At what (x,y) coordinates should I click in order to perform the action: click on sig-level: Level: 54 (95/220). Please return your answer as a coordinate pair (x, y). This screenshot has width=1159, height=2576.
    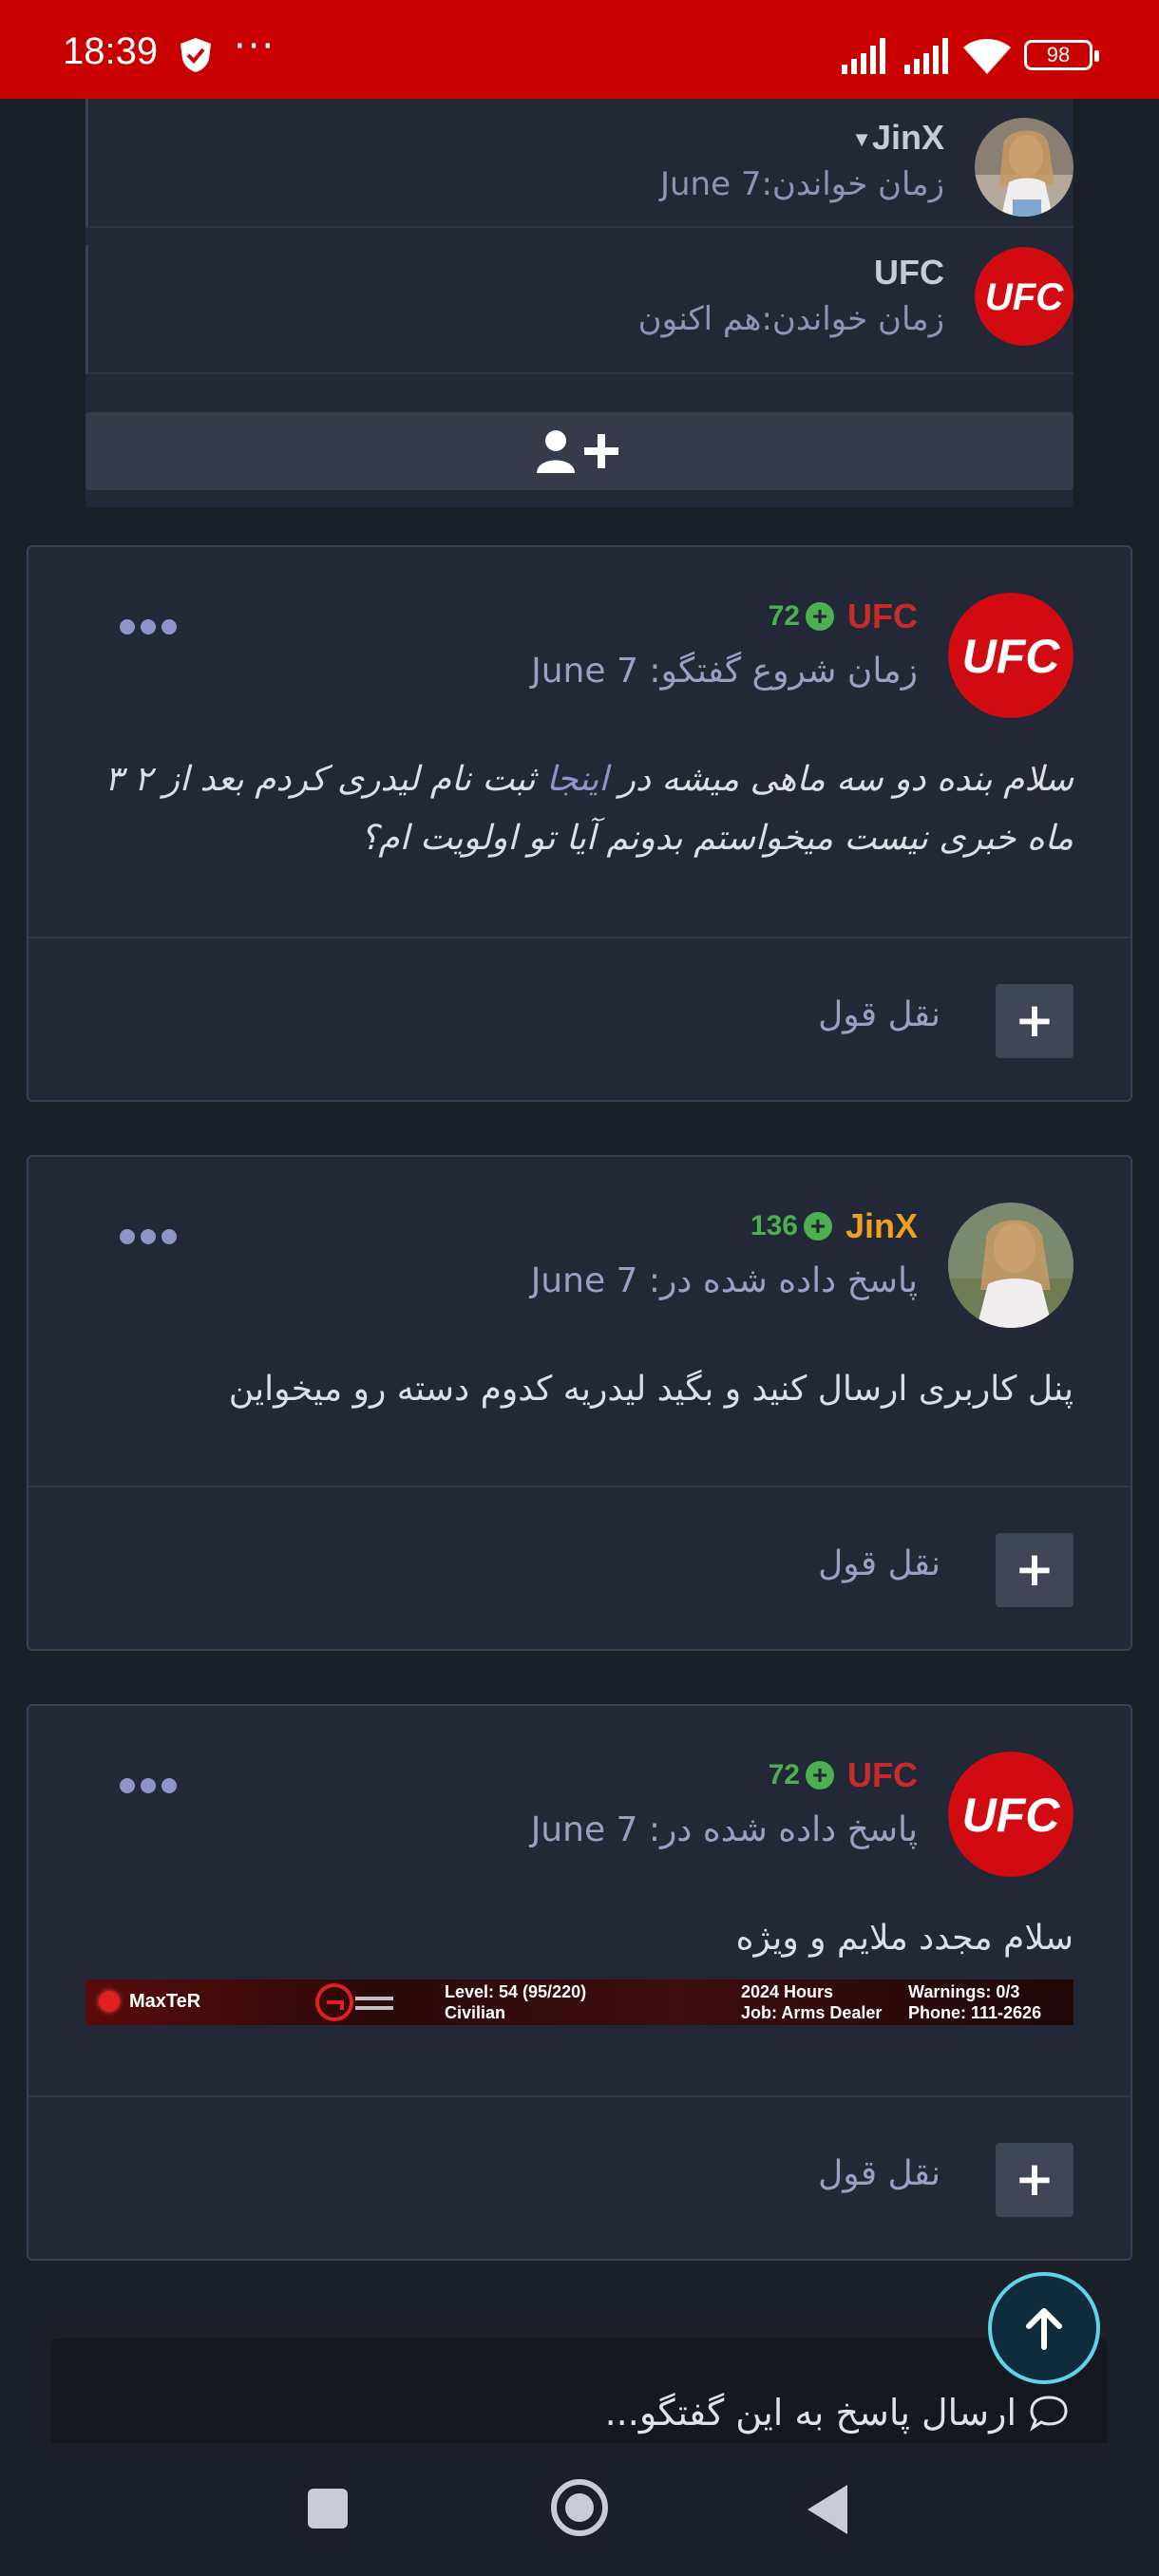
    Looking at the image, I should click on (516, 1991).